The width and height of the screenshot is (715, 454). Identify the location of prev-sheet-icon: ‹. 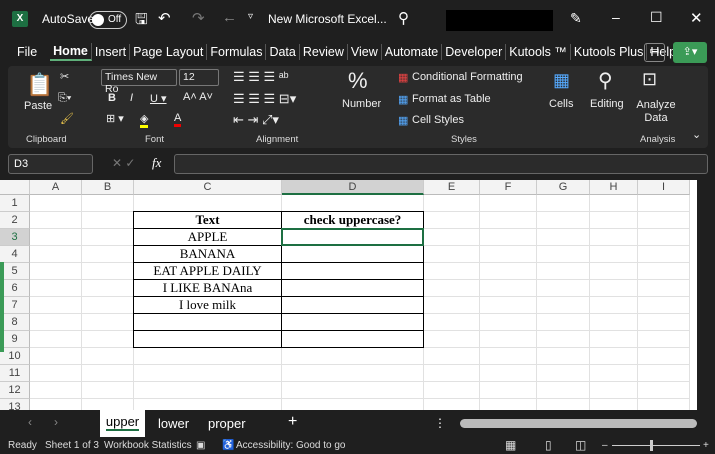
(30, 422).